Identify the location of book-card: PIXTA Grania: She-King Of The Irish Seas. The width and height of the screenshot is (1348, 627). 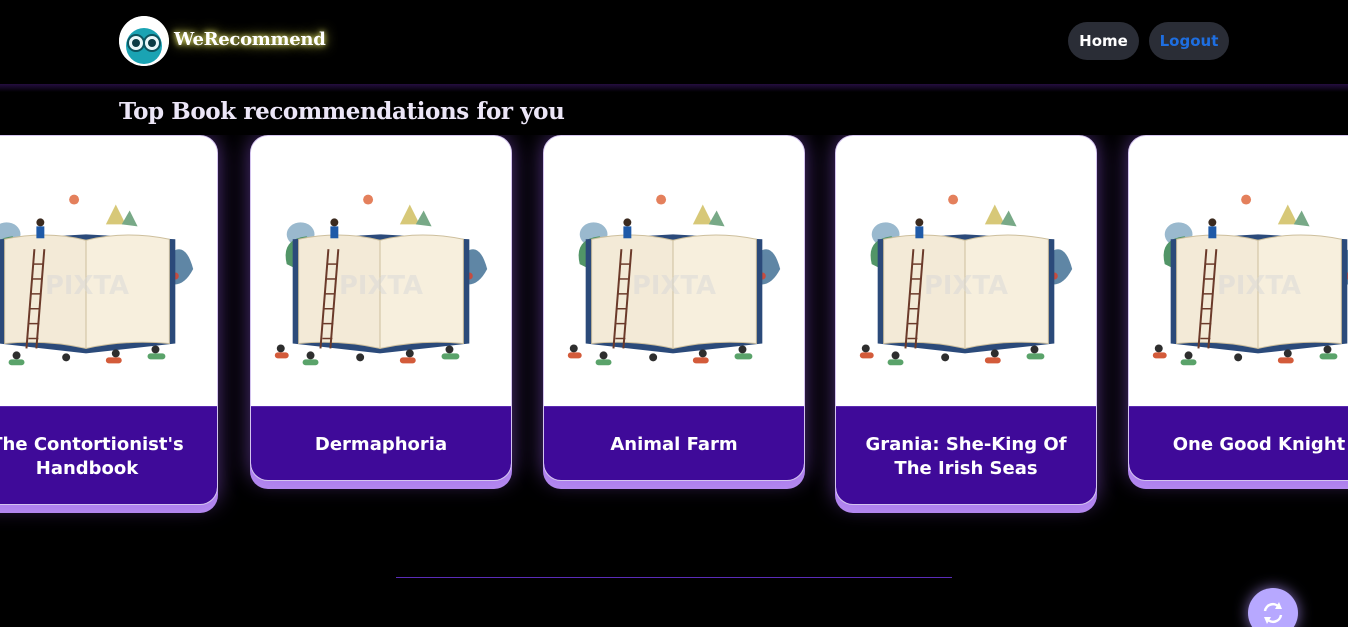
(966, 320).